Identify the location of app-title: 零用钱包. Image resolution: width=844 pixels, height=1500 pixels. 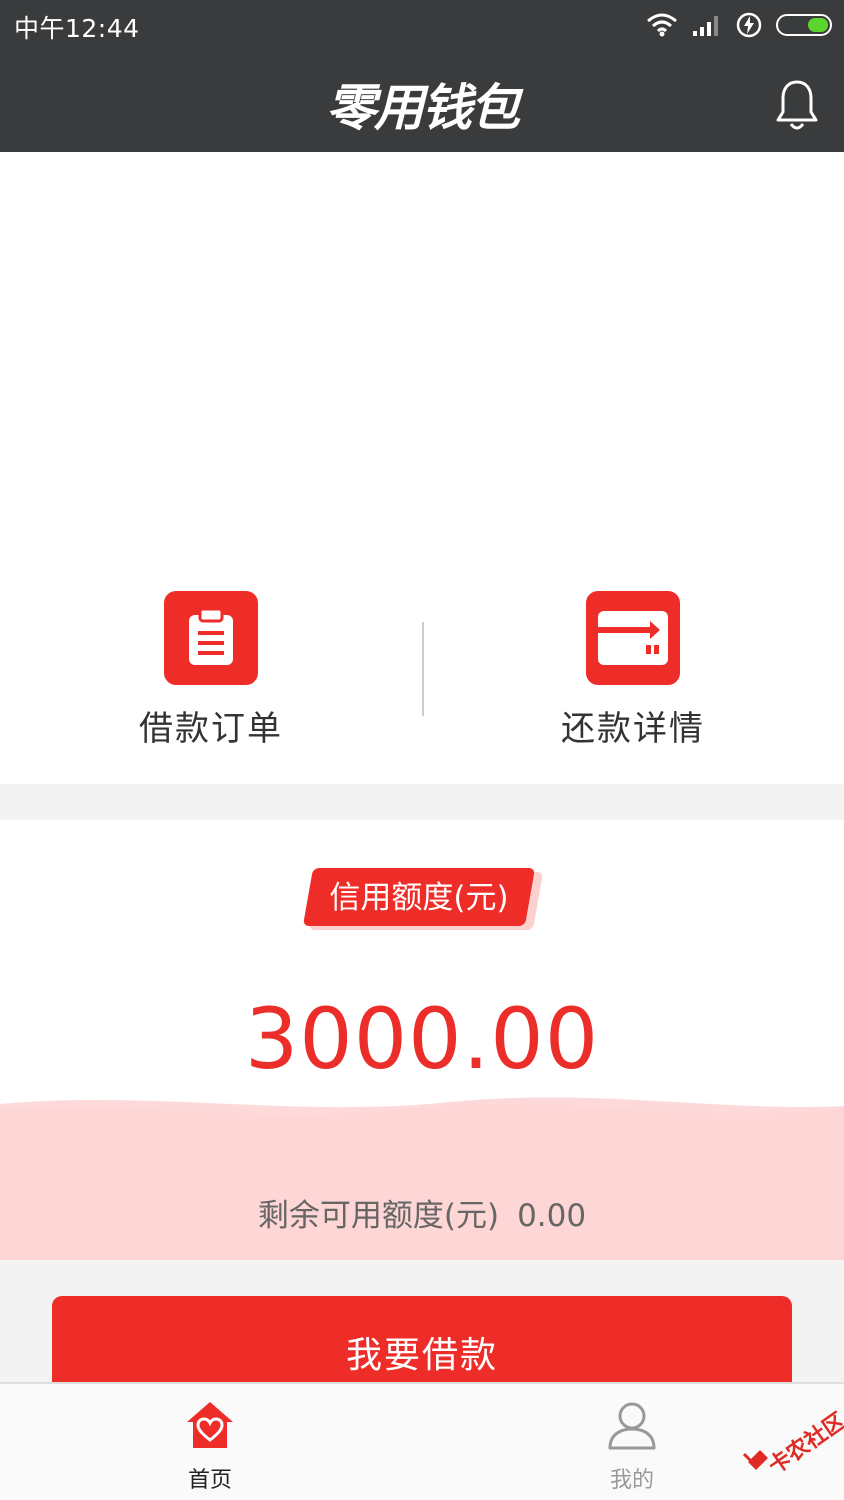
(423, 108).